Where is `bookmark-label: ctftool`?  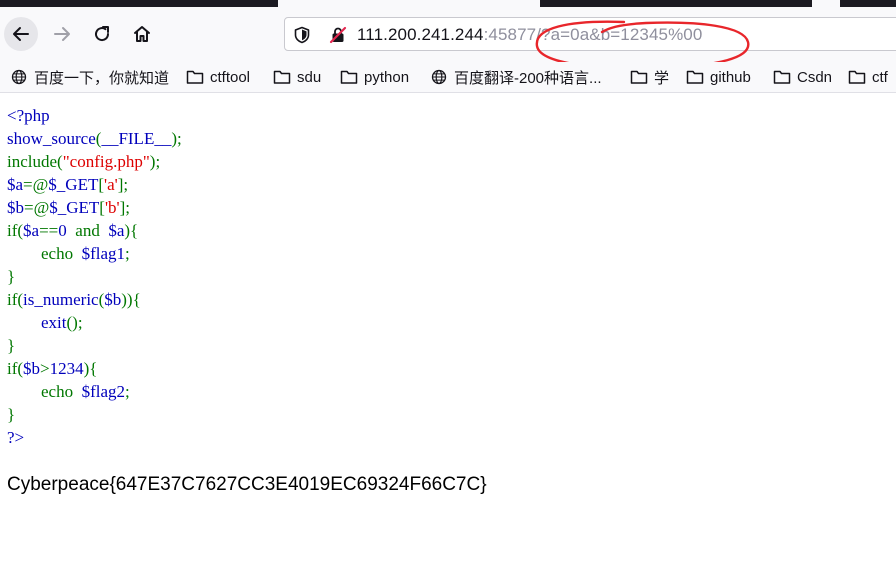
bookmark-label: ctftool is located at coordinates (230, 77).